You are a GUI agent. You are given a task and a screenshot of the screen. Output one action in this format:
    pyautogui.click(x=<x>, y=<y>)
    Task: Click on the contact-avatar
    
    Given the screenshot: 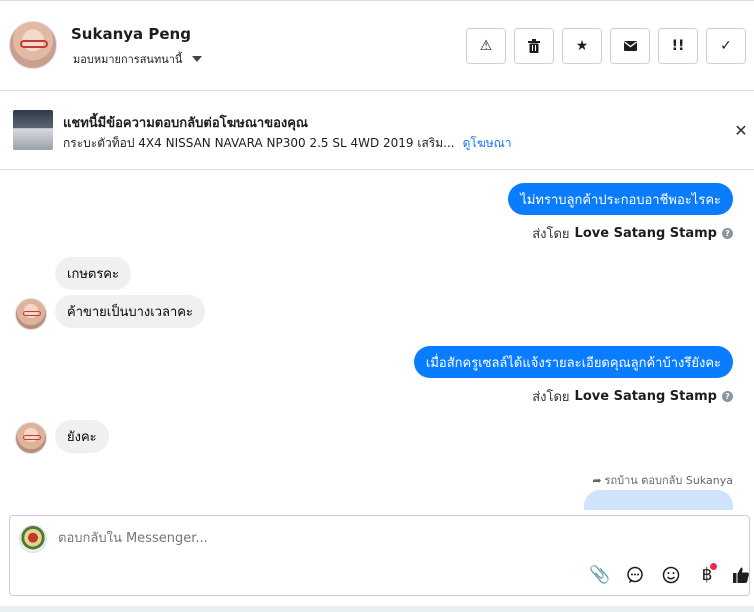 What is the action you would take?
    pyautogui.click(x=33, y=45)
    